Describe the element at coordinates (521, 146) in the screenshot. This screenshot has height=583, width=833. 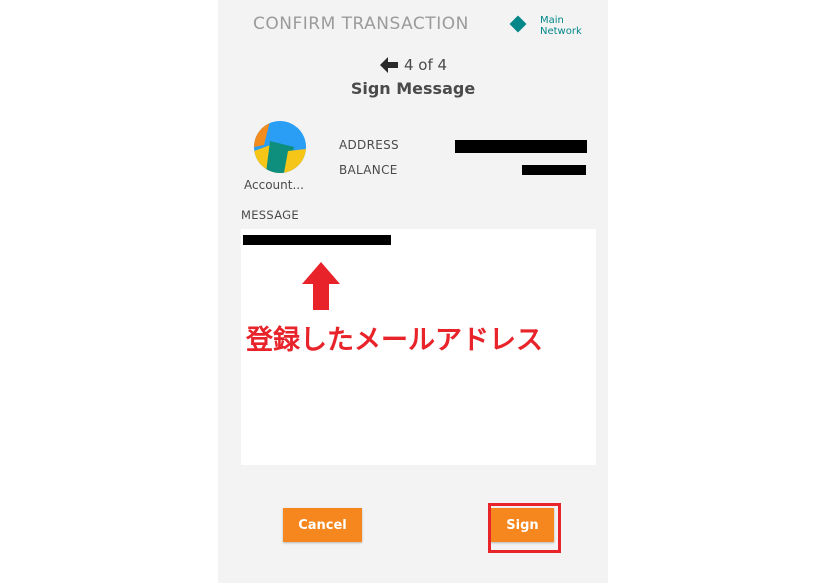
I see `address-redaction` at that location.